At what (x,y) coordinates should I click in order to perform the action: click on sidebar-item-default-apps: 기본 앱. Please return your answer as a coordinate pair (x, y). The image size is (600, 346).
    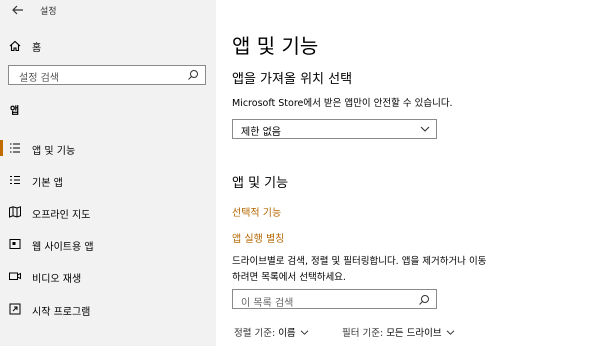
    Looking at the image, I should click on (108, 180).